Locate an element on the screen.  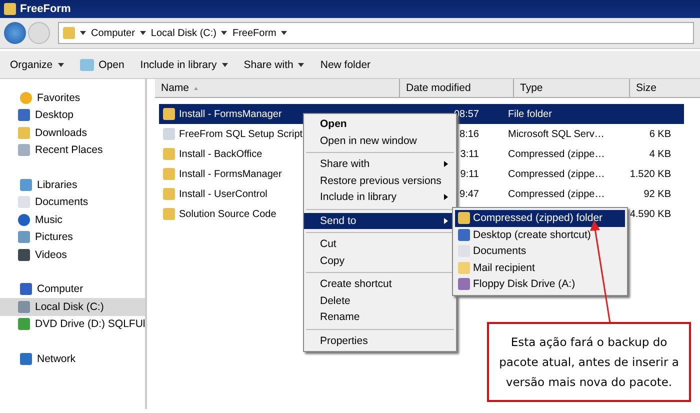
menu-item: Cut is located at coordinates (380, 244).